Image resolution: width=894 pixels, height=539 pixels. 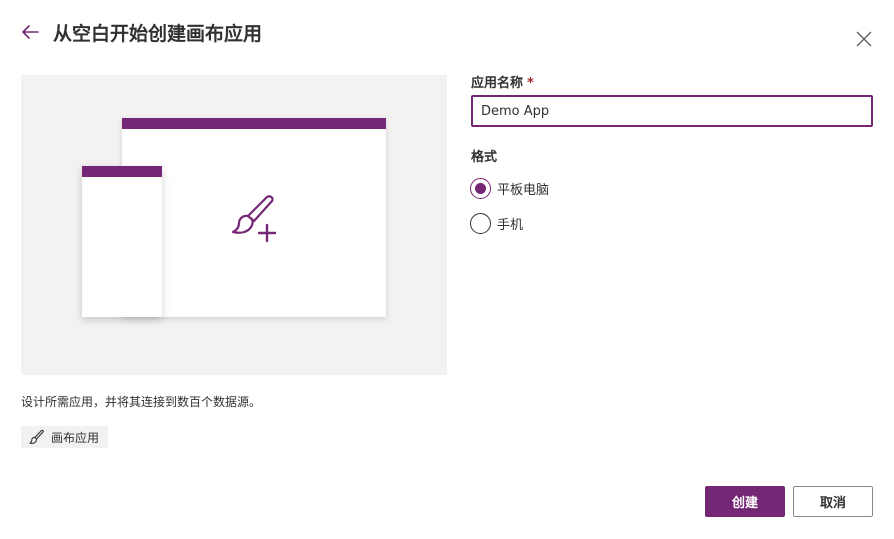 I want to click on canvas-app-tag: 画布应用, so click(x=65, y=437).